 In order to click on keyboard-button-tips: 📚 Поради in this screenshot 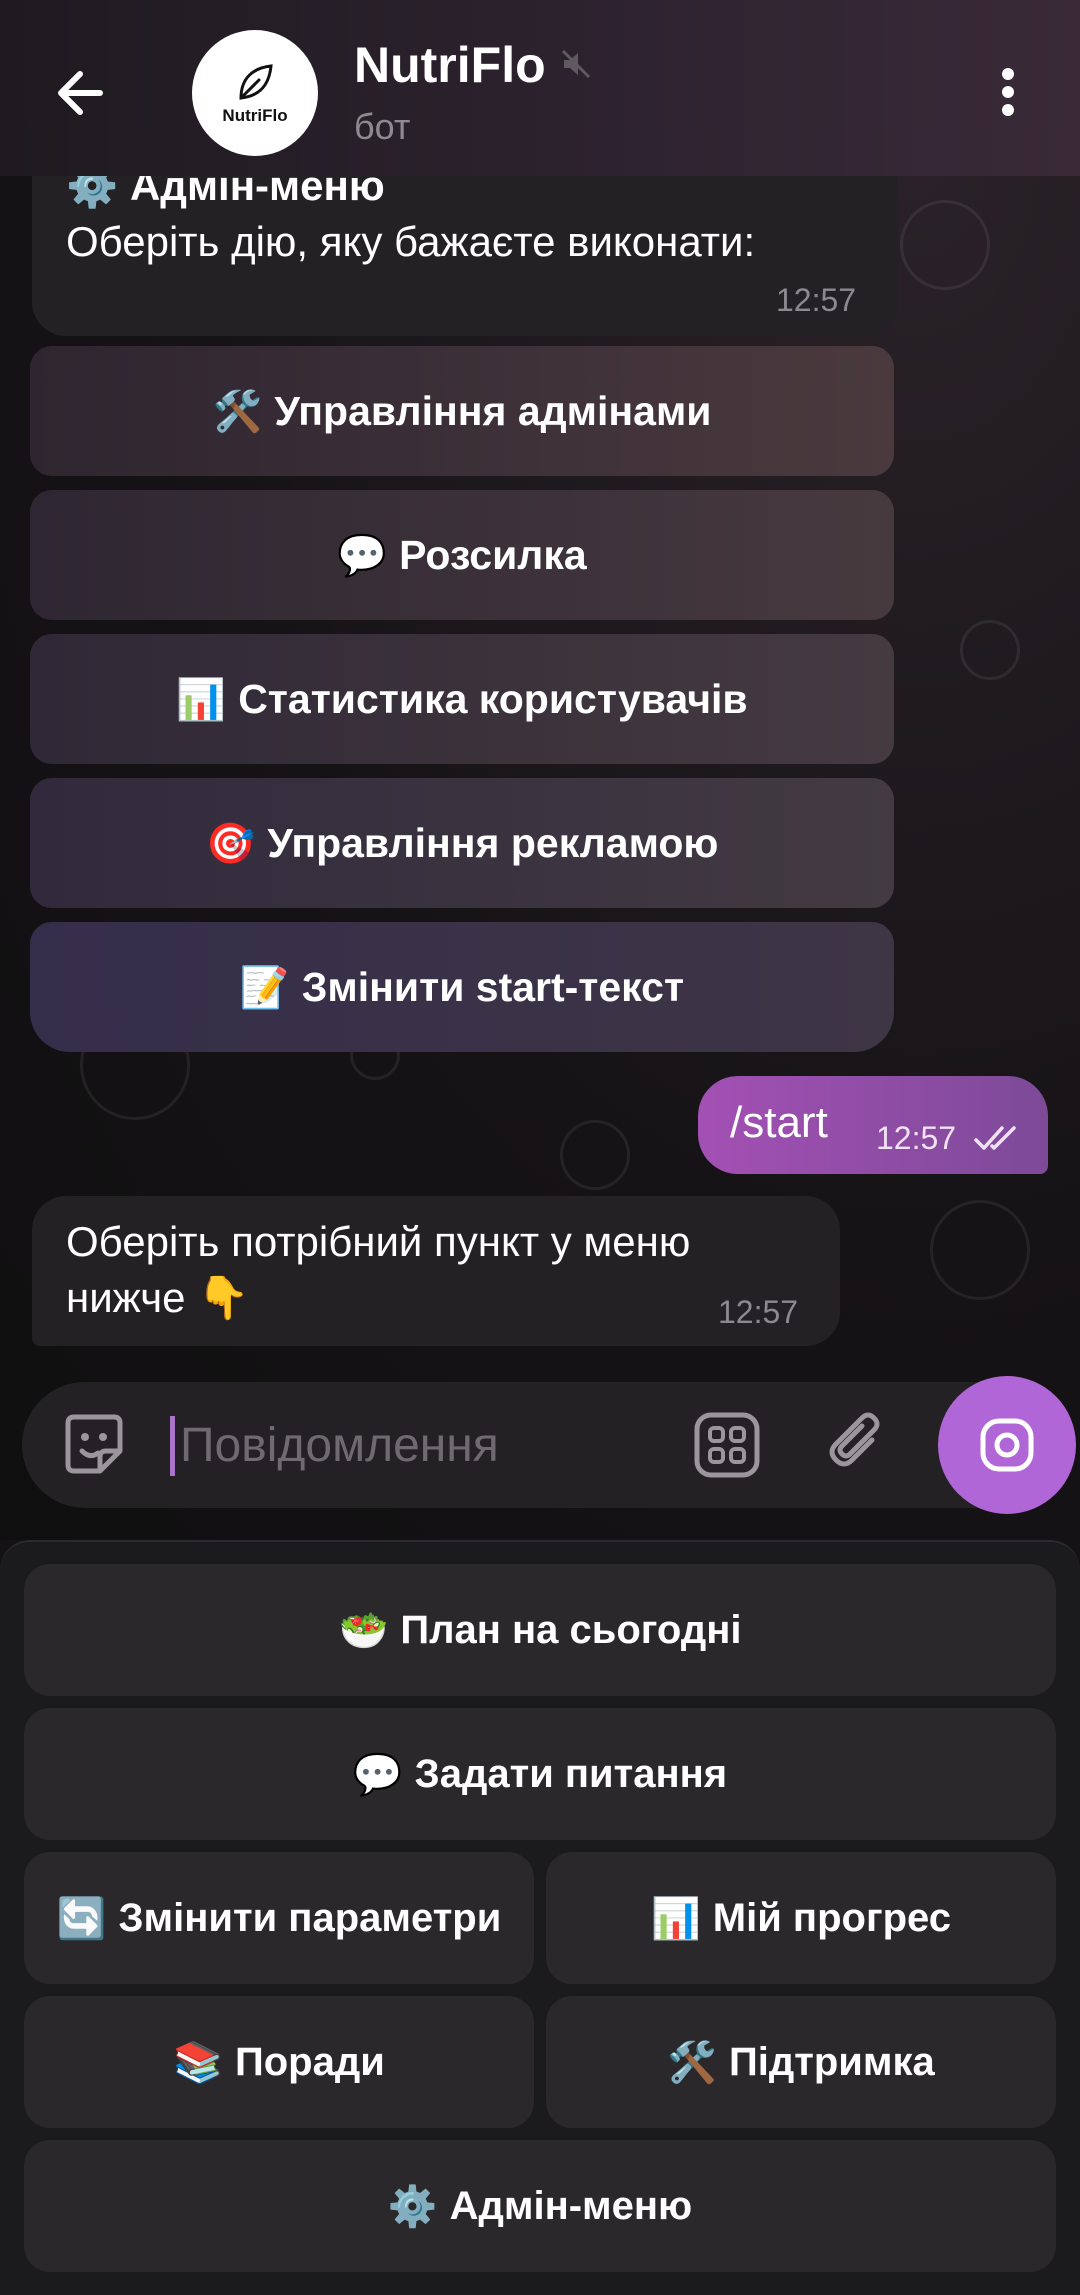, I will do `click(279, 2062)`.